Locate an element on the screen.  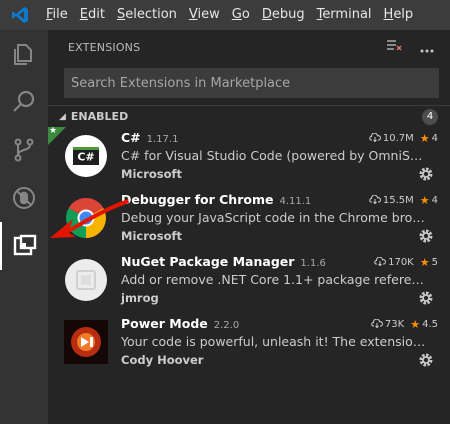
extension-name: Power Mode 2.2.0 is located at coordinates (180, 323).